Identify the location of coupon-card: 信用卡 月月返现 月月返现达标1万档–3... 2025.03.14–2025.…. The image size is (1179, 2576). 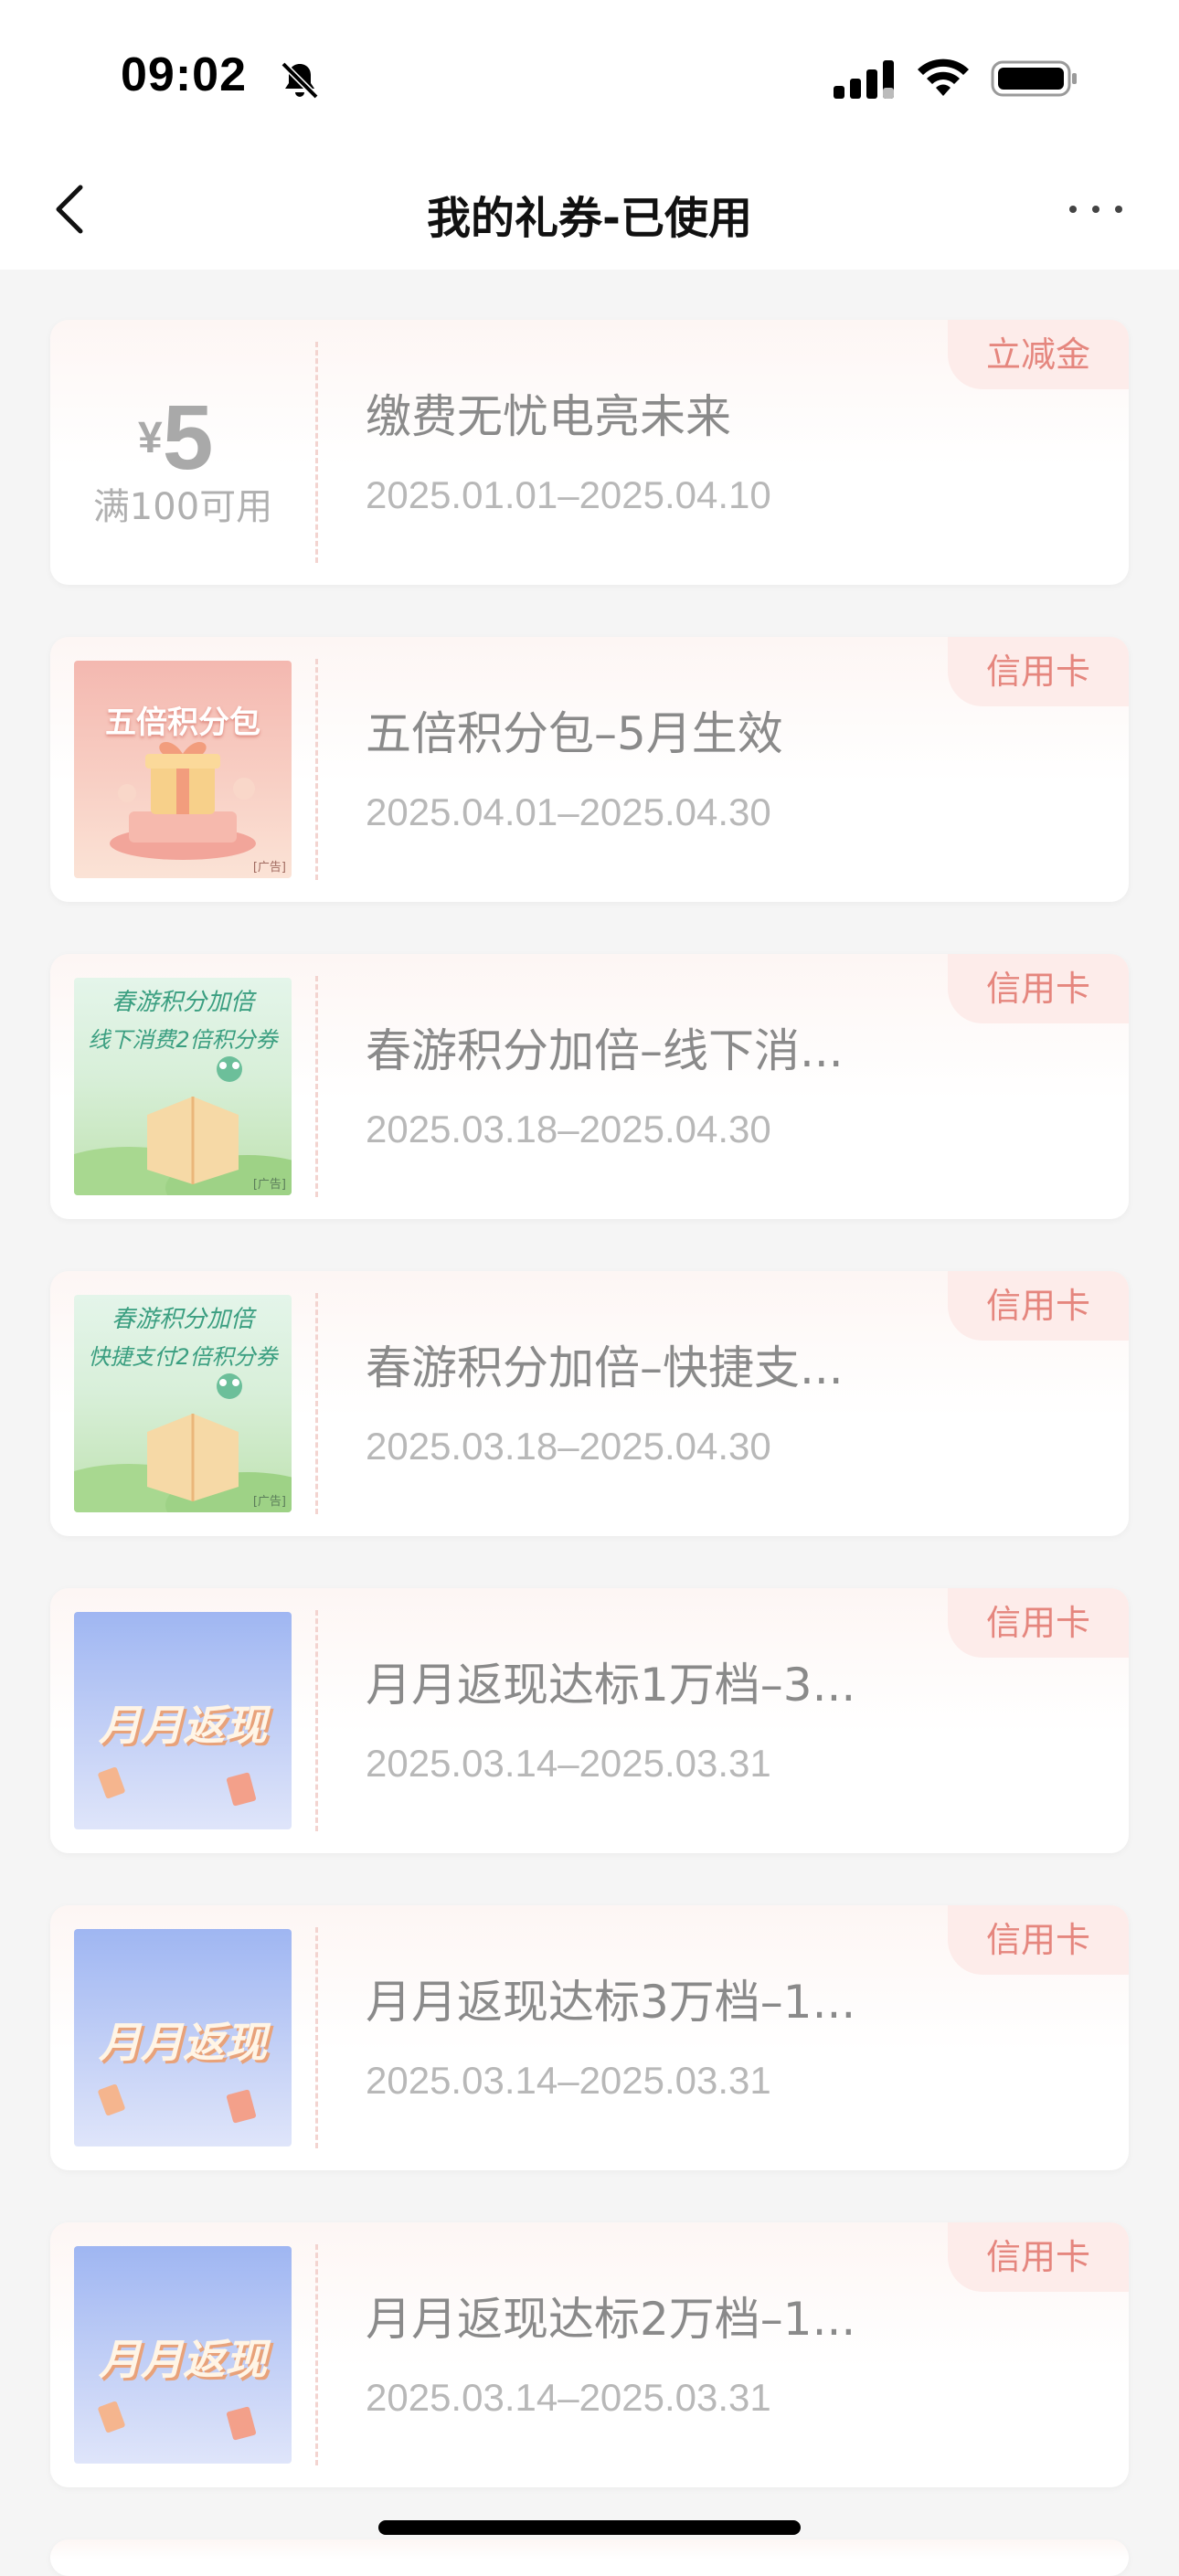
(589, 1720).